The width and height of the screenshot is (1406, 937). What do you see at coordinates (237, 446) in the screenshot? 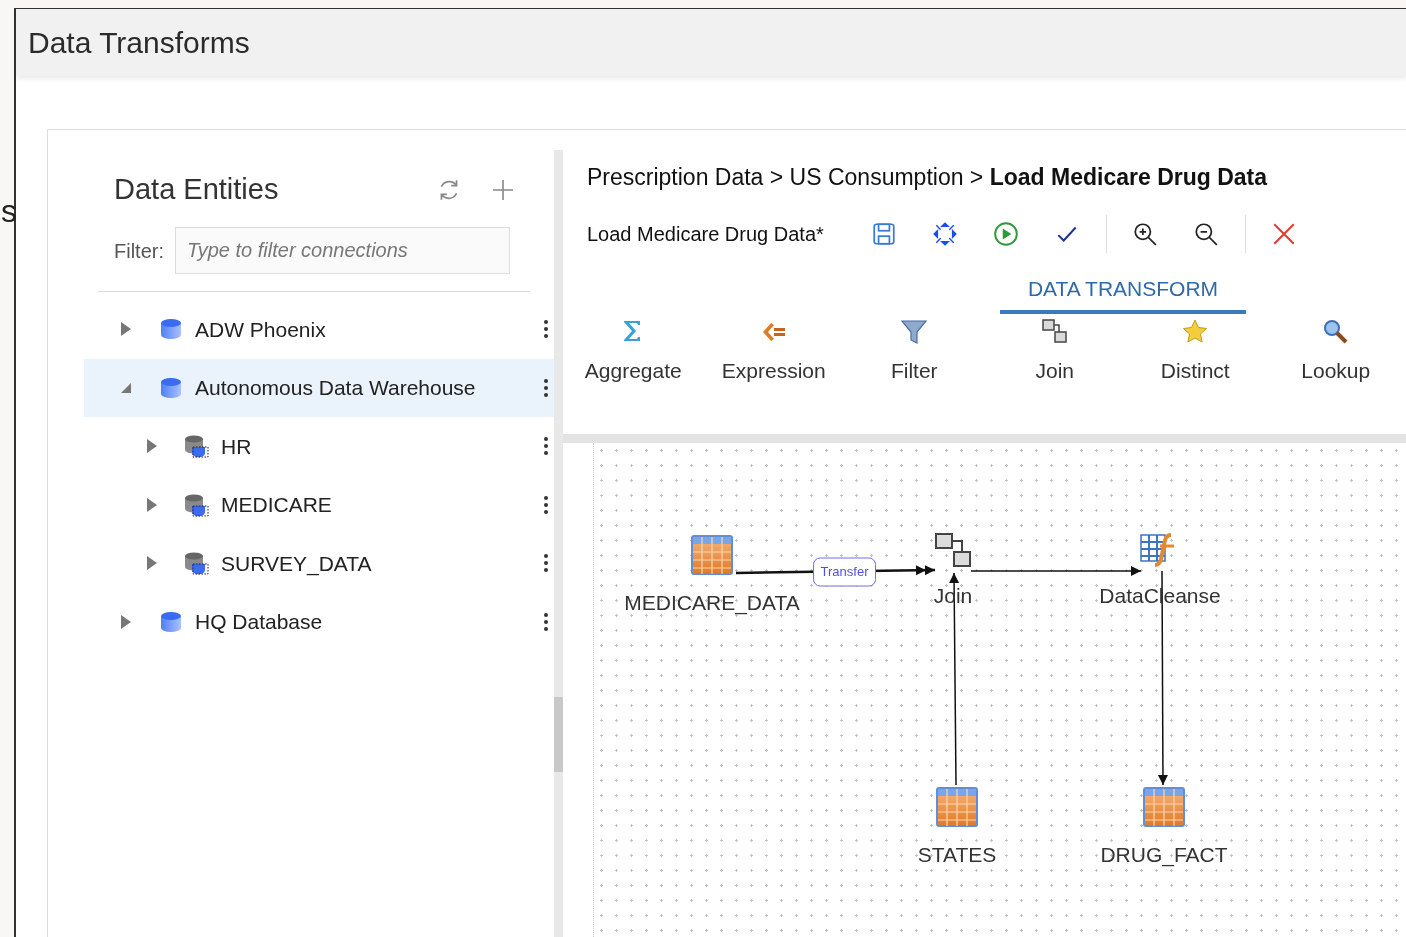
I see `tree-item-label: HR` at bounding box center [237, 446].